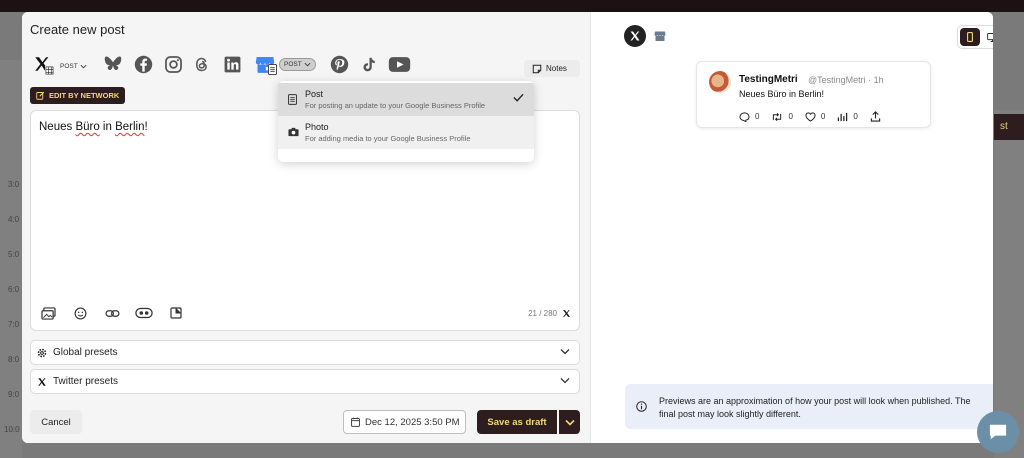 The width and height of the screenshot is (1024, 458). I want to click on preview-network-gbp, so click(660, 38).